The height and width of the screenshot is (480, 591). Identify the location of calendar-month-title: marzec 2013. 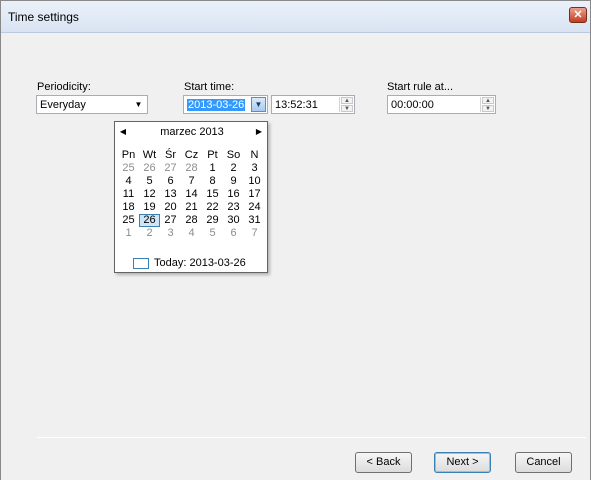
(192, 132).